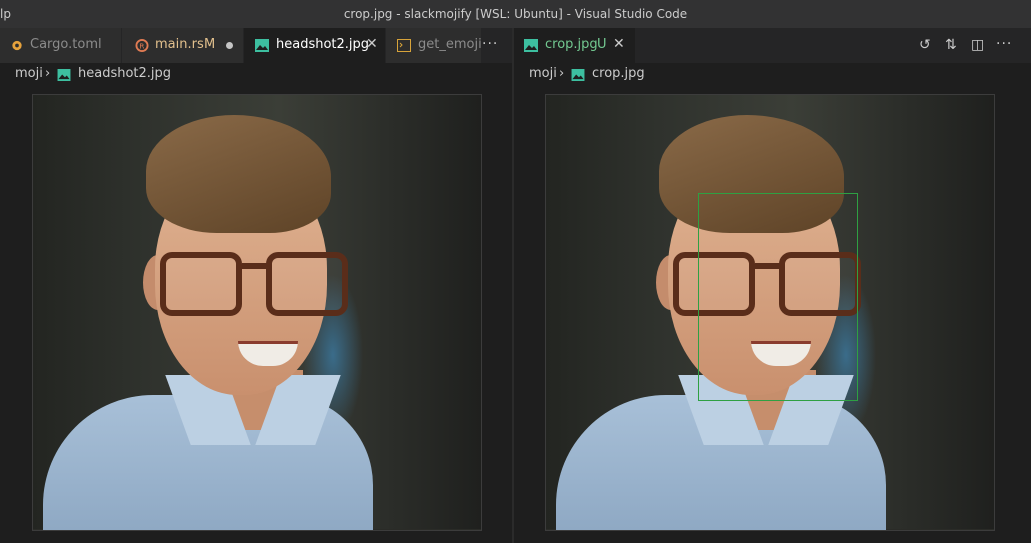 This screenshot has height=543, width=1031. Describe the element at coordinates (179, 44) in the screenshot. I see `tab-label: main.rs` at that location.